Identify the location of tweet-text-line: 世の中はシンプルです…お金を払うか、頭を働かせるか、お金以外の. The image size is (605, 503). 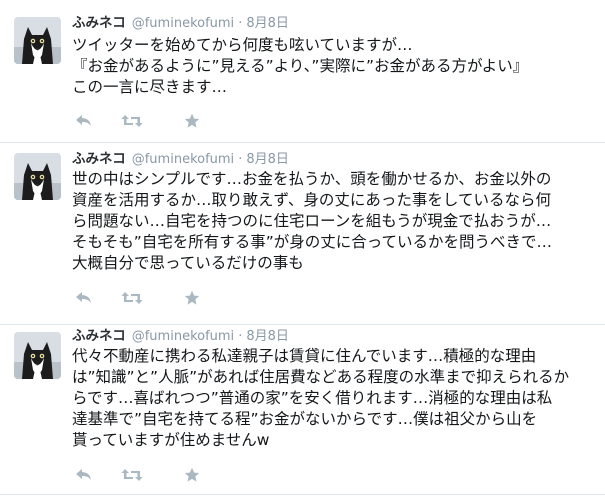
(312, 179).